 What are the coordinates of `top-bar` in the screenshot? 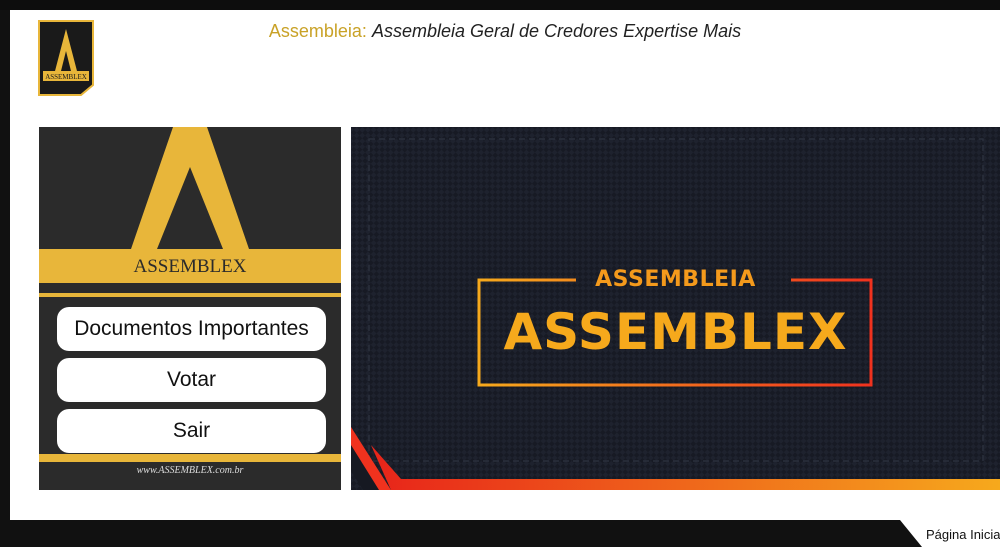 It's located at (500, 5).